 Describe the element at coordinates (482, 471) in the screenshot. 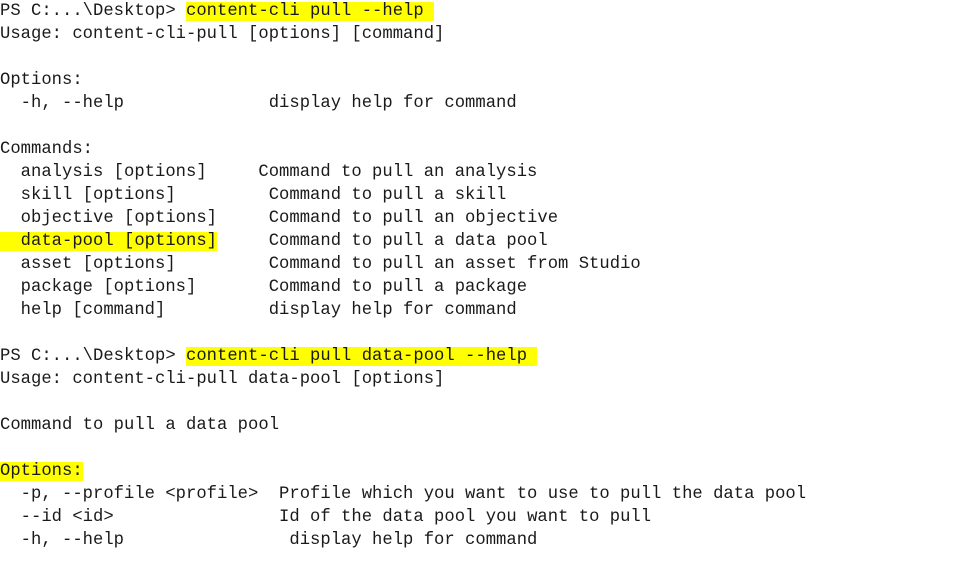

I see `options-heading-2: Options:` at that location.